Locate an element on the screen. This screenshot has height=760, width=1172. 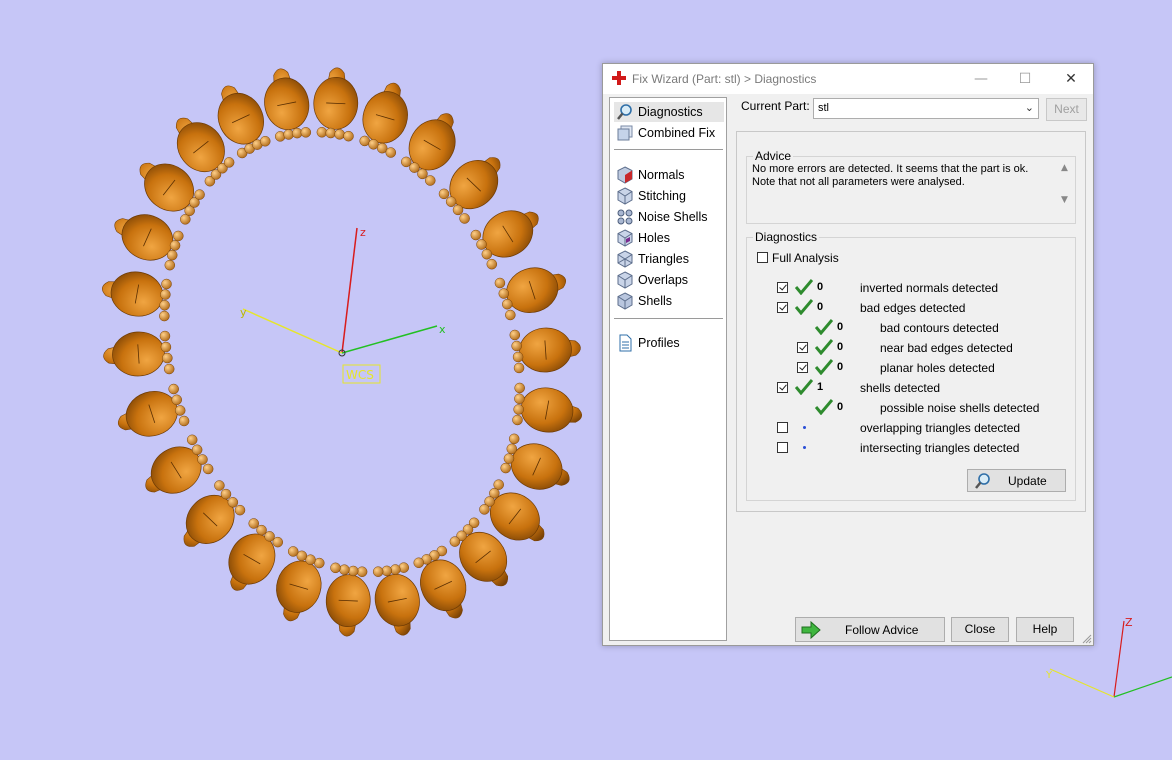
nav-item-overlaps: Overlaps is located at coordinates (669, 280).